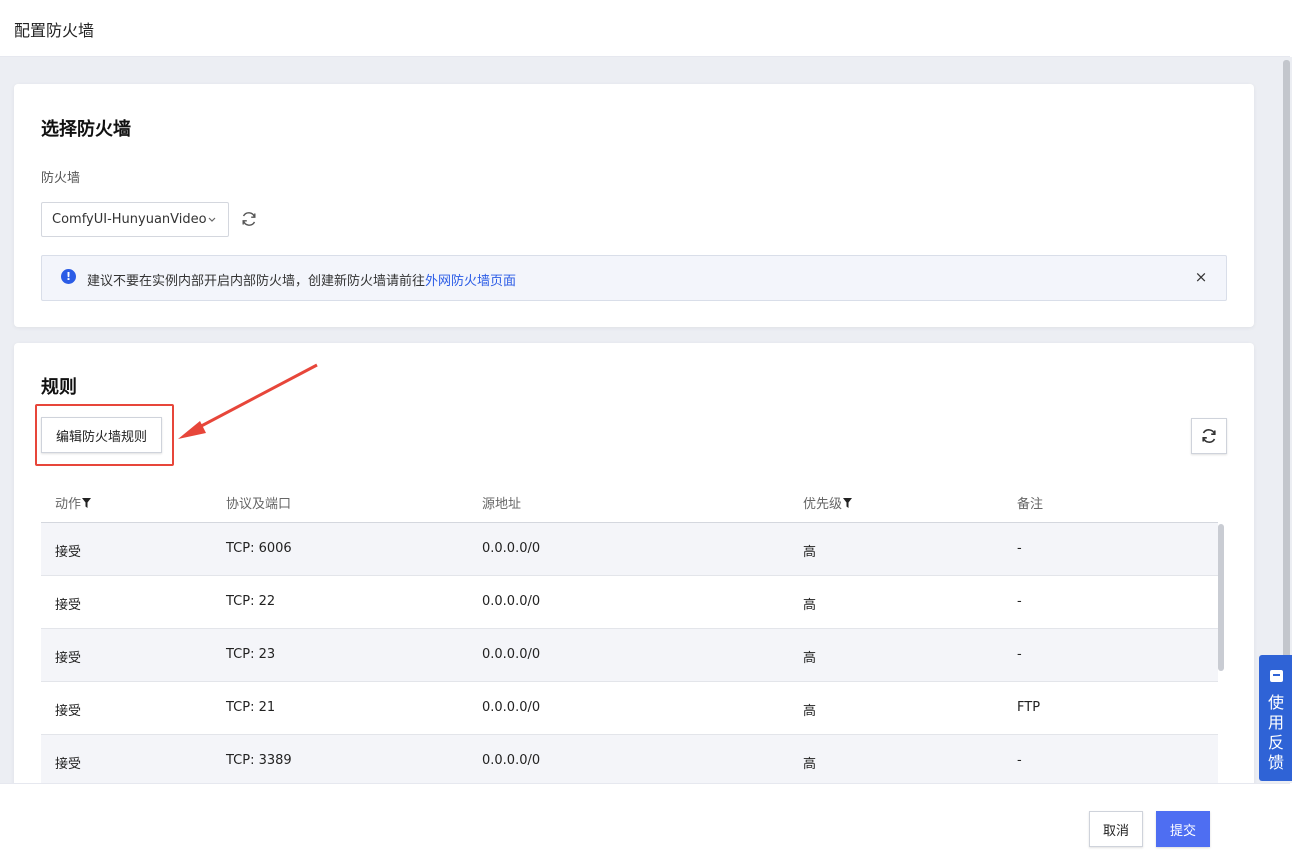 The image size is (1292, 850). What do you see at coordinates (1276, 676) in the screenshot?
I see `message-icon` at bounding box center [1276, 676].